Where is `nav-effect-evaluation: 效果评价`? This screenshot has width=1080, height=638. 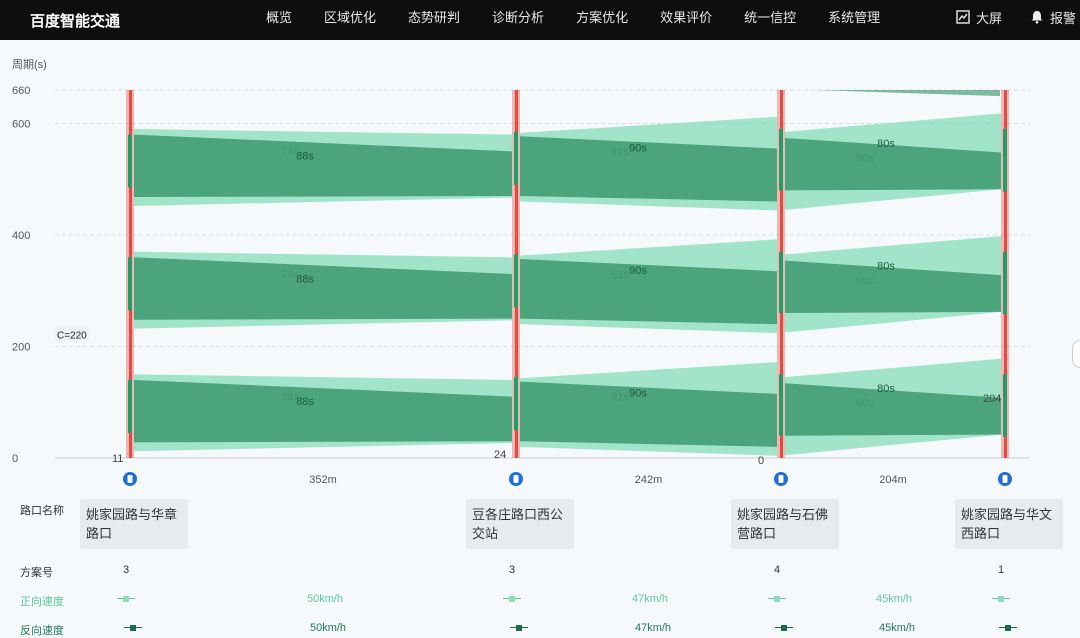
nav-effect-evaluation: 效果评价 is located at coordinates (686, 20).